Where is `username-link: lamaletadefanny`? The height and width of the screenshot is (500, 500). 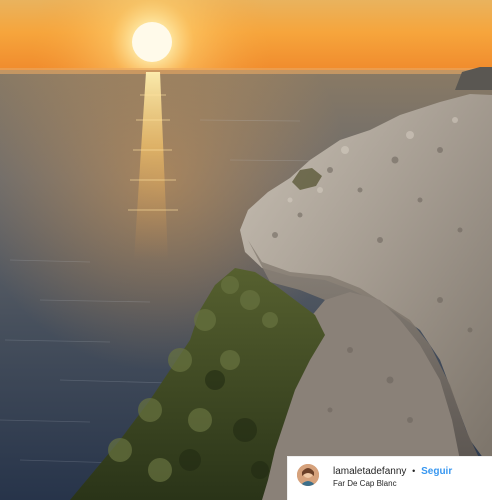
username-link: lamaletadefanny is located at coordinates (369, 471).